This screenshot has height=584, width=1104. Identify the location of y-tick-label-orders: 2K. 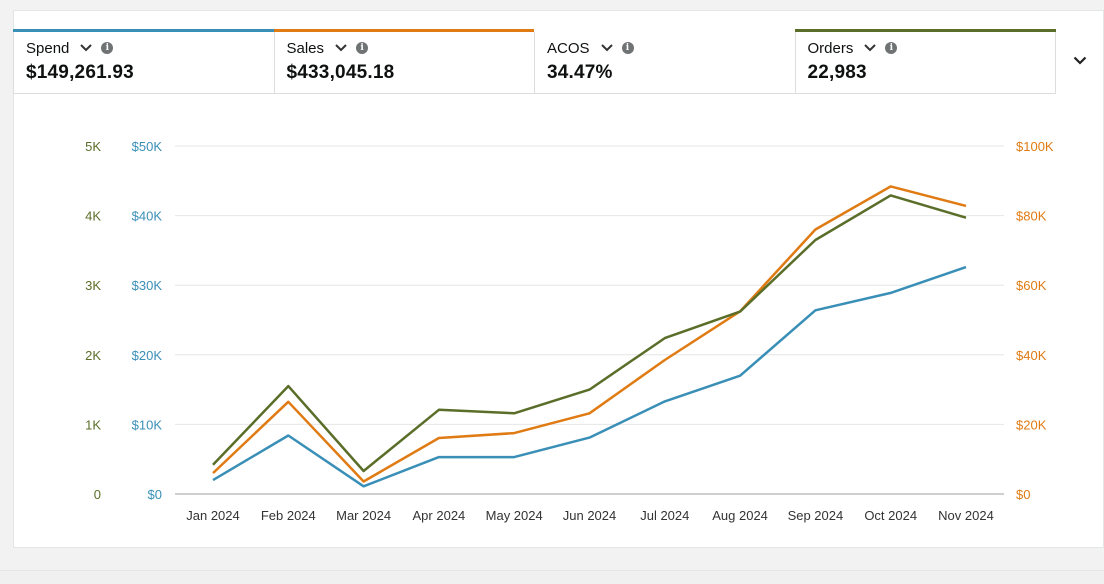
(93, 355).